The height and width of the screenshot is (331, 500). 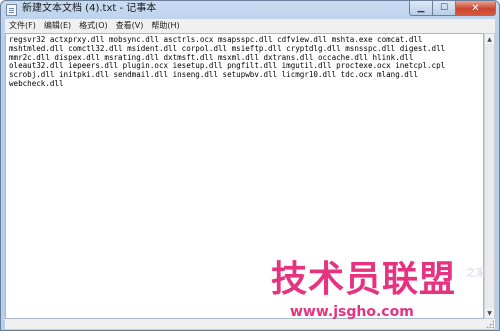 I want to click on menu-format: 格式(O), so click(x=93, y=26).